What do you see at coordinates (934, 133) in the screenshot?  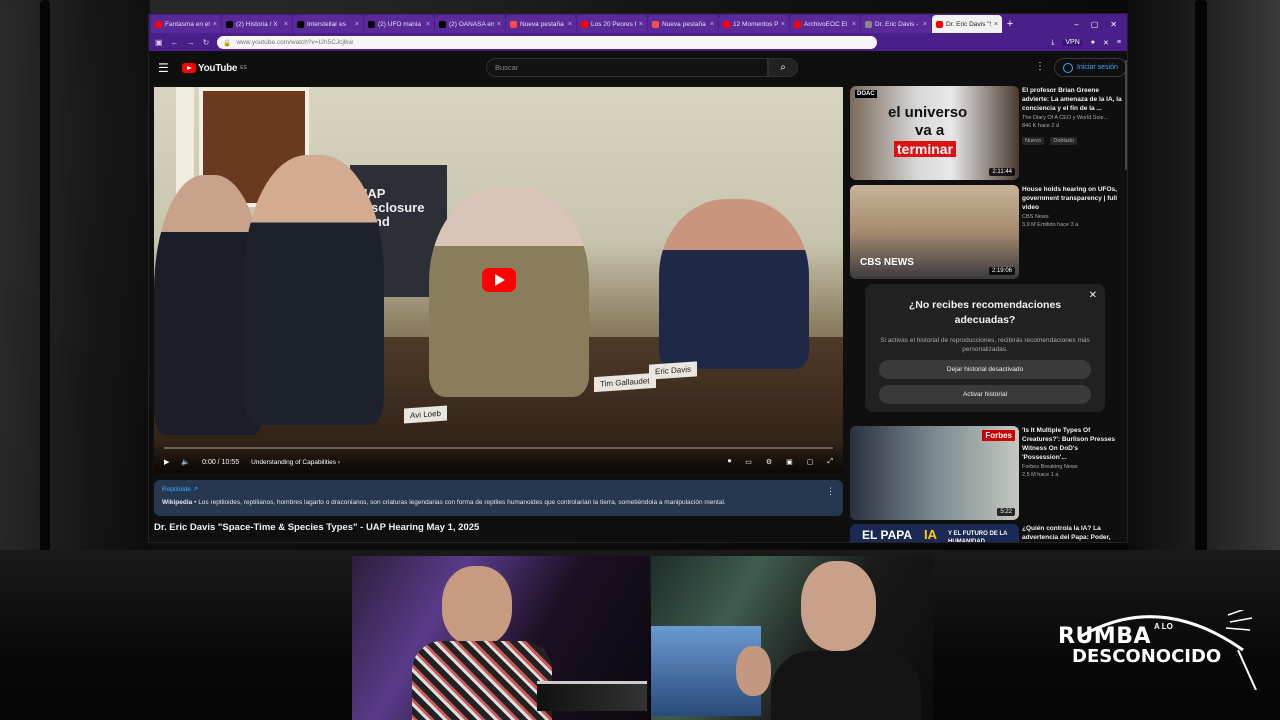 I see `video-thumbnail: DOAC el universo va a terminar 2:11:44` at bounding box center [934, 133].